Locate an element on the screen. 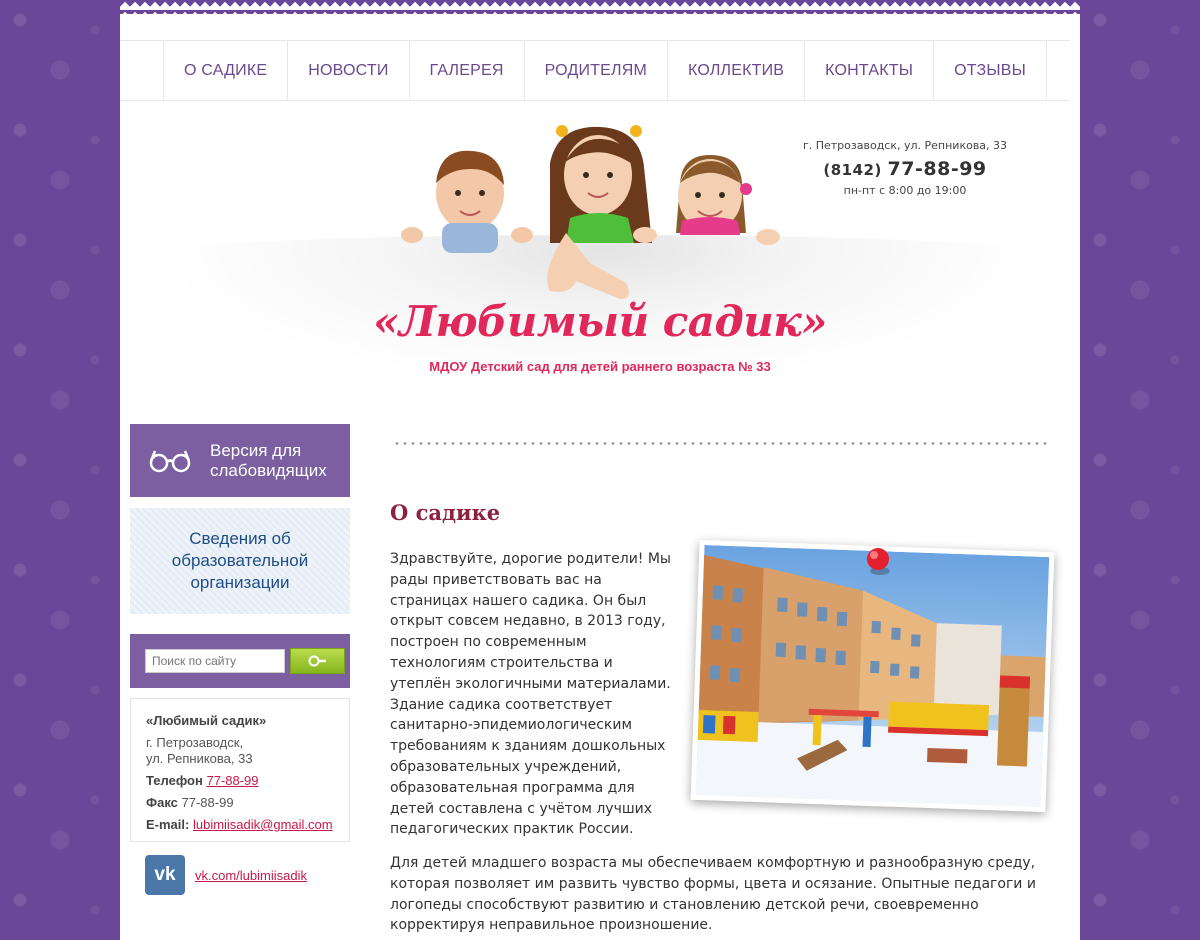  contact-phone-label: Телефон is located at coordinates (174, 780).